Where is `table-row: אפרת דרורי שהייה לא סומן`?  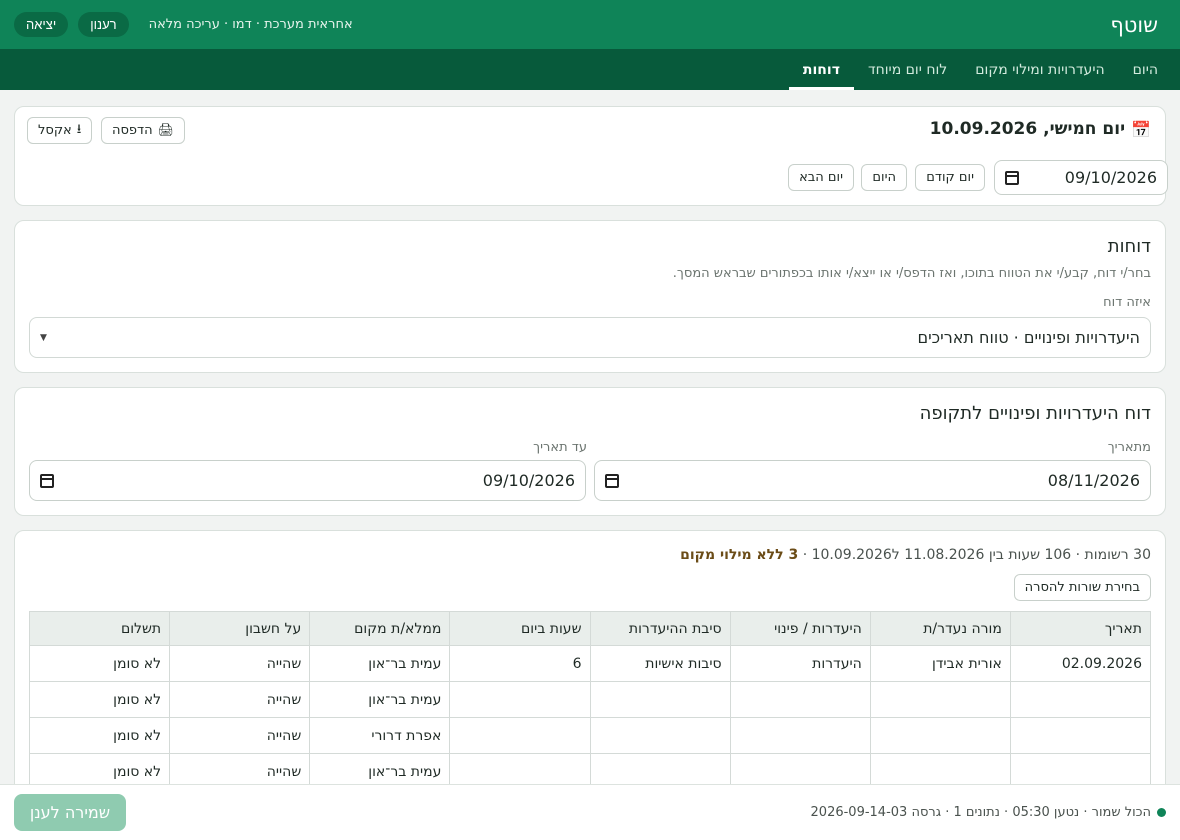
table-row: אפרת דרורי שהייה לא סומן is located at coordinates (590, 735).